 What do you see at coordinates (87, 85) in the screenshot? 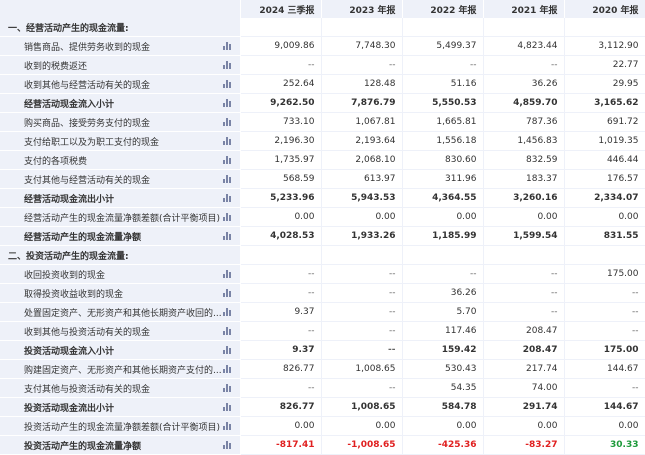
I see `row-label: 收到其他与经营活动有关的现金` at bounding box center [87, 85].